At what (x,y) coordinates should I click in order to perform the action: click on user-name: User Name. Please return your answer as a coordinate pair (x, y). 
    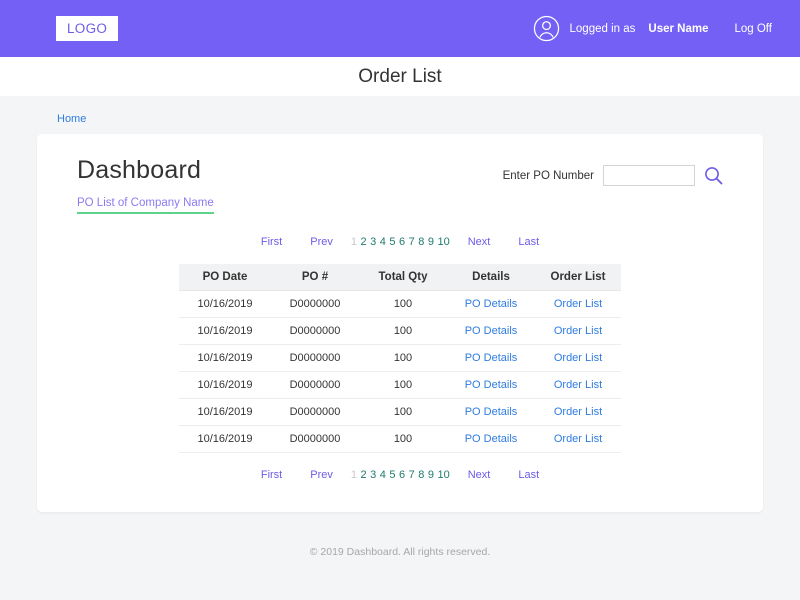
    Looking at the image, I should click on (678, 28).